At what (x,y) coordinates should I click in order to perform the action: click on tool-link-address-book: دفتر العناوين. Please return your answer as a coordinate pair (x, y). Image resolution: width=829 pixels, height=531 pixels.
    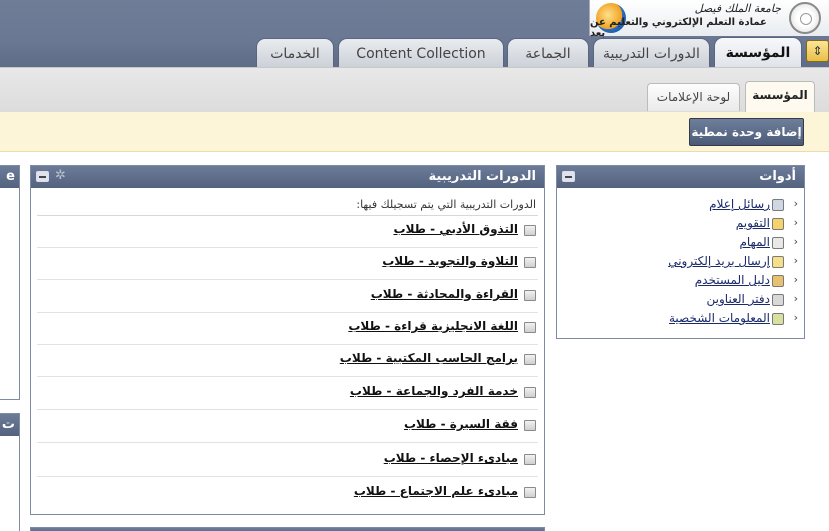
    Looking at the image, I should click on (738, 299).